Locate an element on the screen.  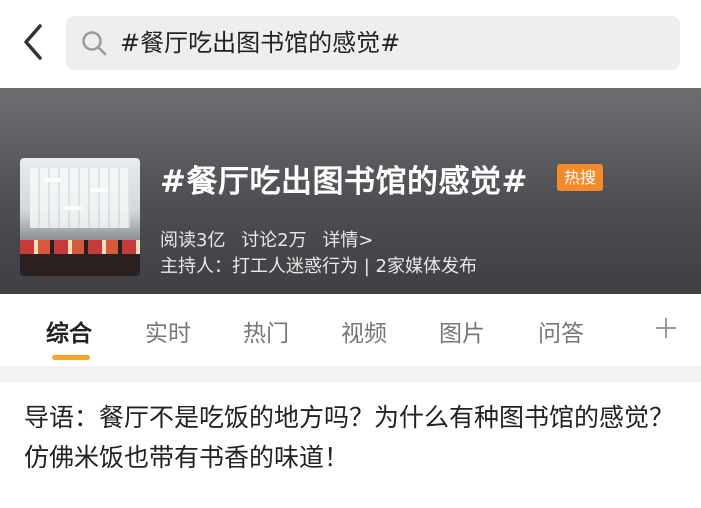
chevron-left-icon is located at coordinates (33, 42).